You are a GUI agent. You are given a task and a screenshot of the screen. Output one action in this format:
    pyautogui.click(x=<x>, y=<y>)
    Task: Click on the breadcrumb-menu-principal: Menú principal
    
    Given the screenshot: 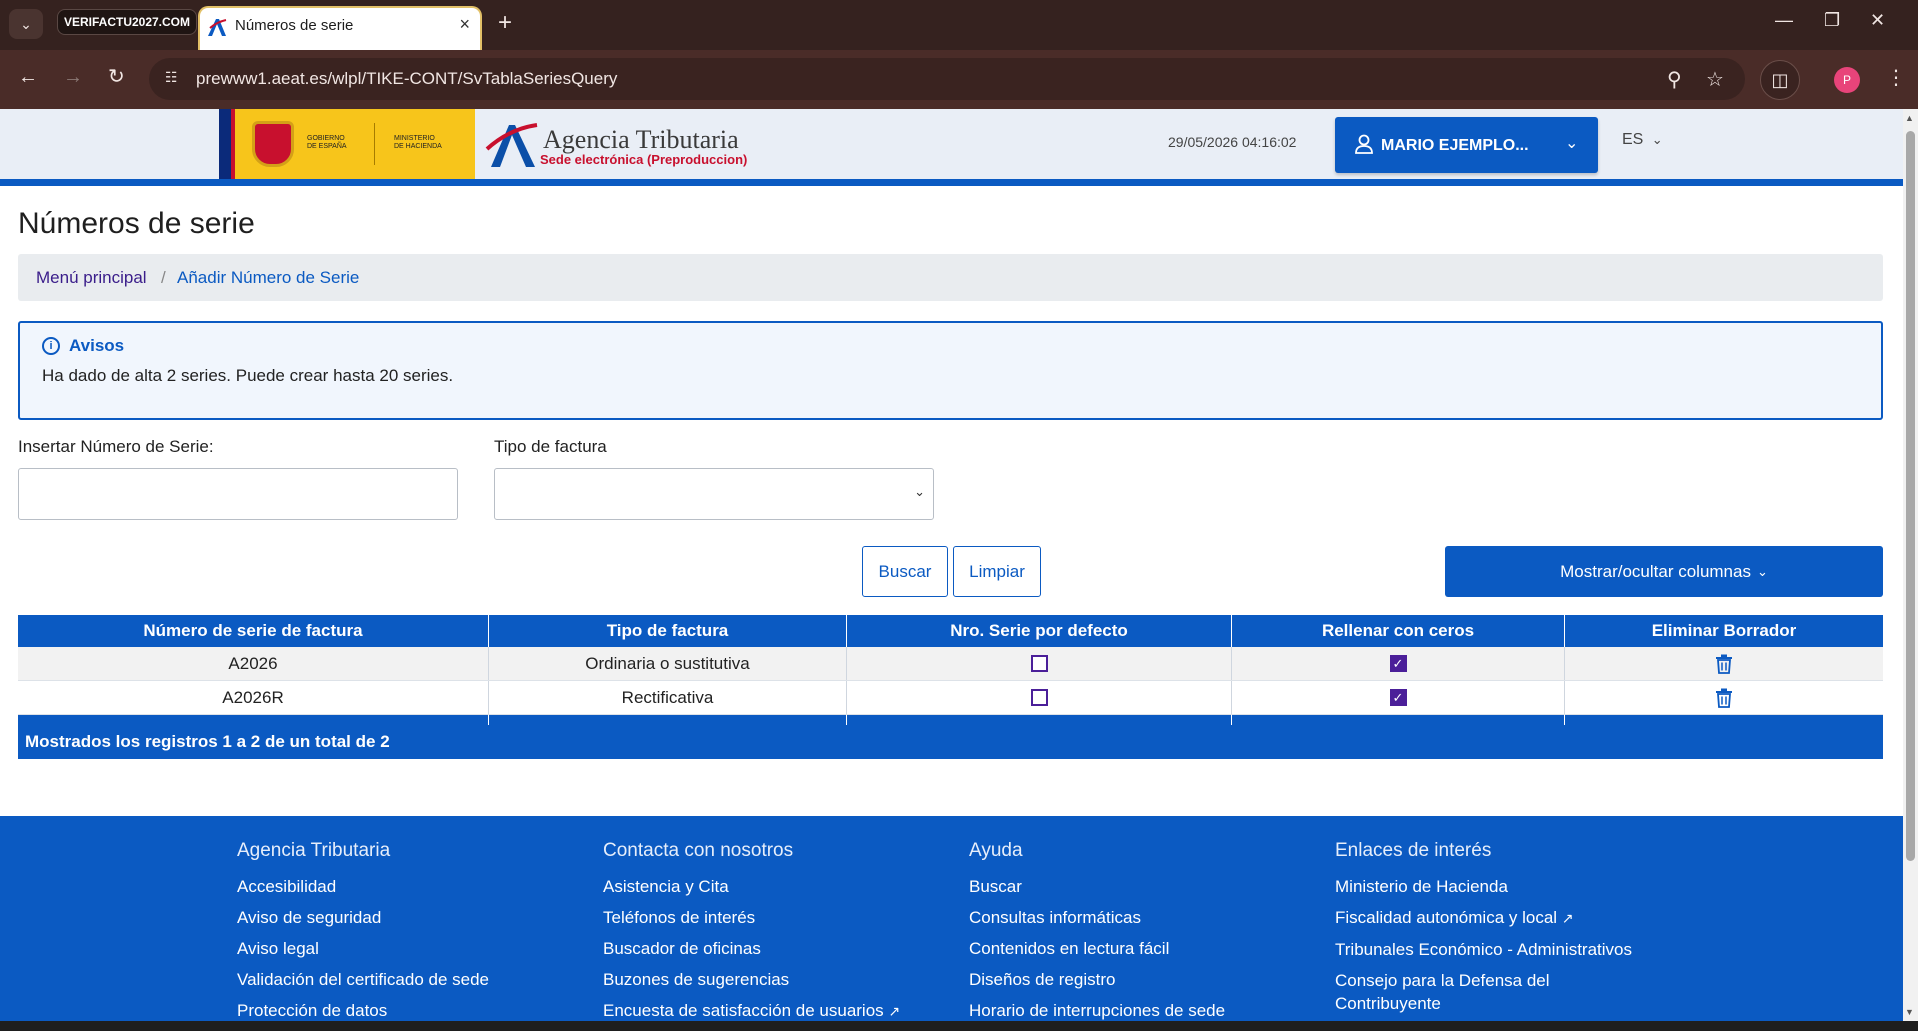 What is the action you would take?
    pyautogui.click(x=91, y=278)
    